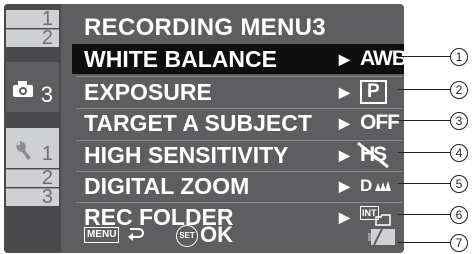 The image size is (473, 254). Describe the element at coordinates (459, 153) in the screenshot. I see `callout-4: 4` at that location.